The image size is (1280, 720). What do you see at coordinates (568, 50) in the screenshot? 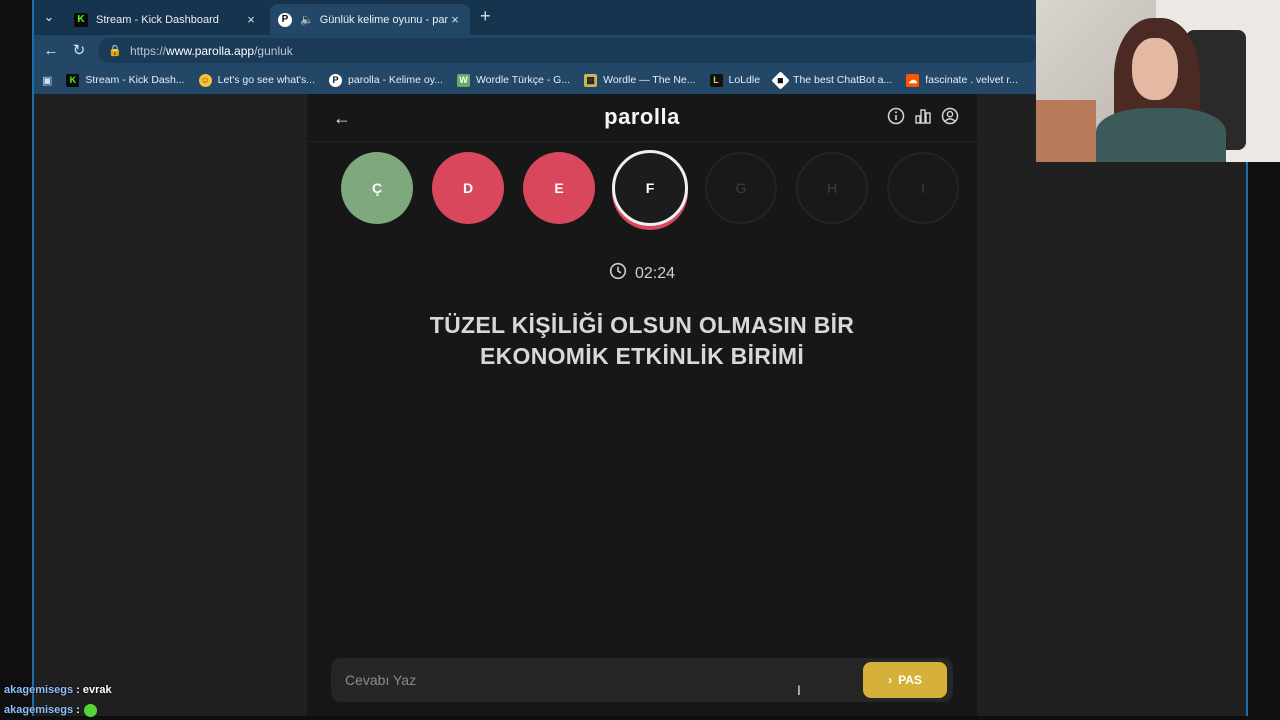
I see `url-bar: 🔒 https://www.parolla.app/gunluk` at bounding box center [568, 50].